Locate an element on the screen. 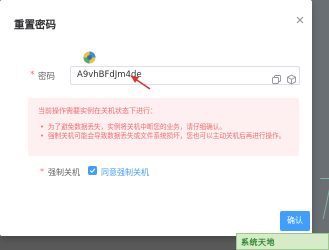 The width and height of the screenshot is (329, 250). regenerate-icon is located at coordinates (291, 77).